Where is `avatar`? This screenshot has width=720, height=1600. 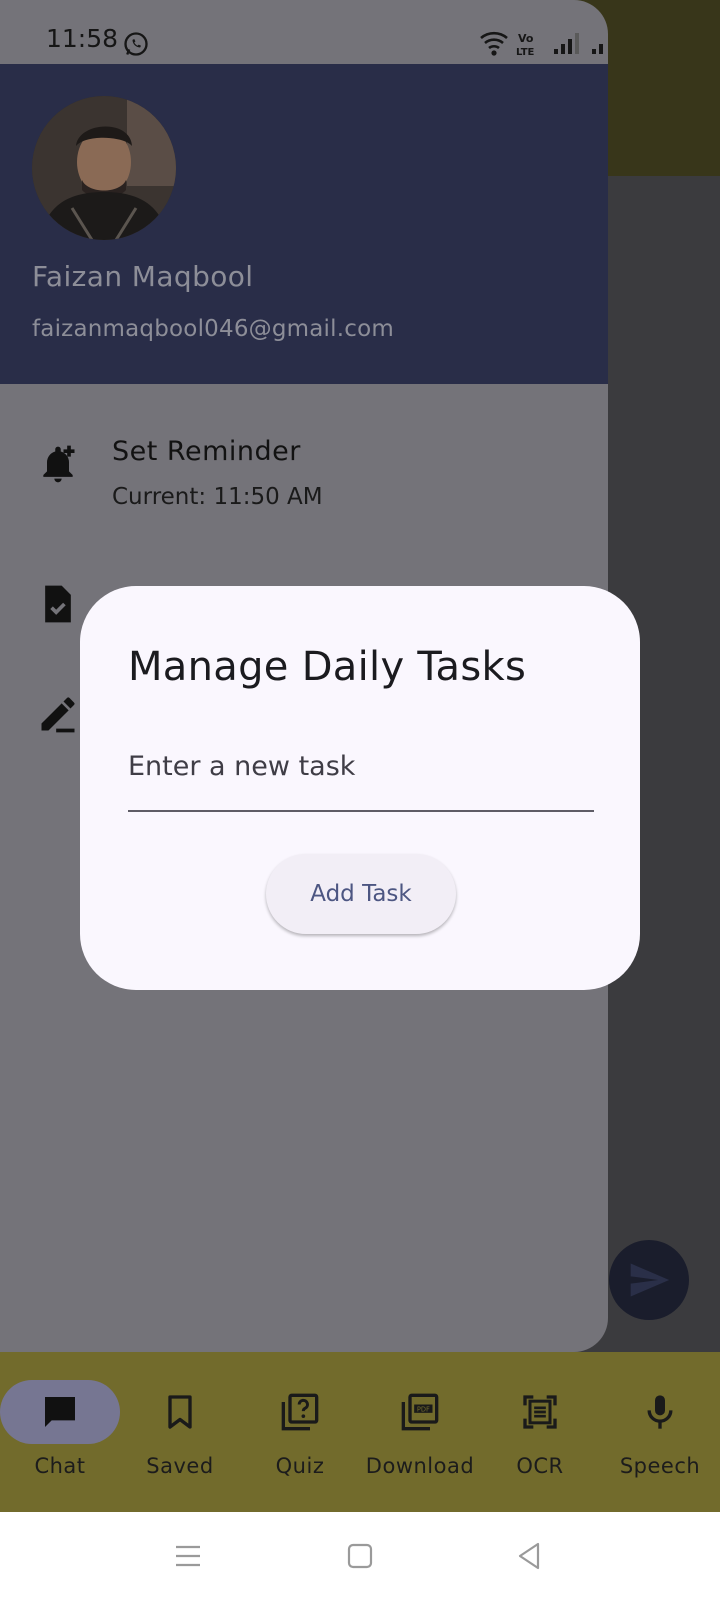
avatar is located at coordinates (104, 168).